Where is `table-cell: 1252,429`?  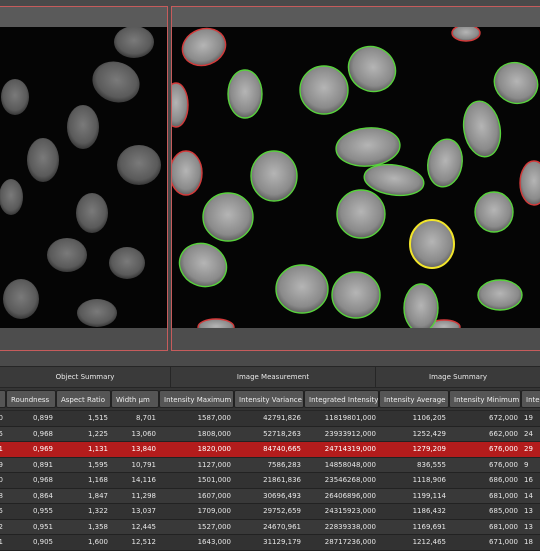 table-cell: 1252,429 is located at coordinates (429, 433).